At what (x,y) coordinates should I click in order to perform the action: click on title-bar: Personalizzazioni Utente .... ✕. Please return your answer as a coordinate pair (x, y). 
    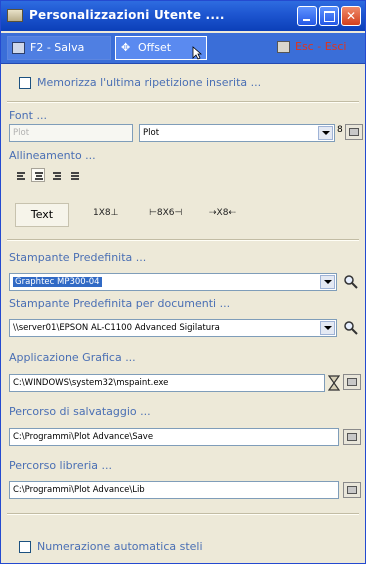
    Looking at the image, I should click on (183, 16).